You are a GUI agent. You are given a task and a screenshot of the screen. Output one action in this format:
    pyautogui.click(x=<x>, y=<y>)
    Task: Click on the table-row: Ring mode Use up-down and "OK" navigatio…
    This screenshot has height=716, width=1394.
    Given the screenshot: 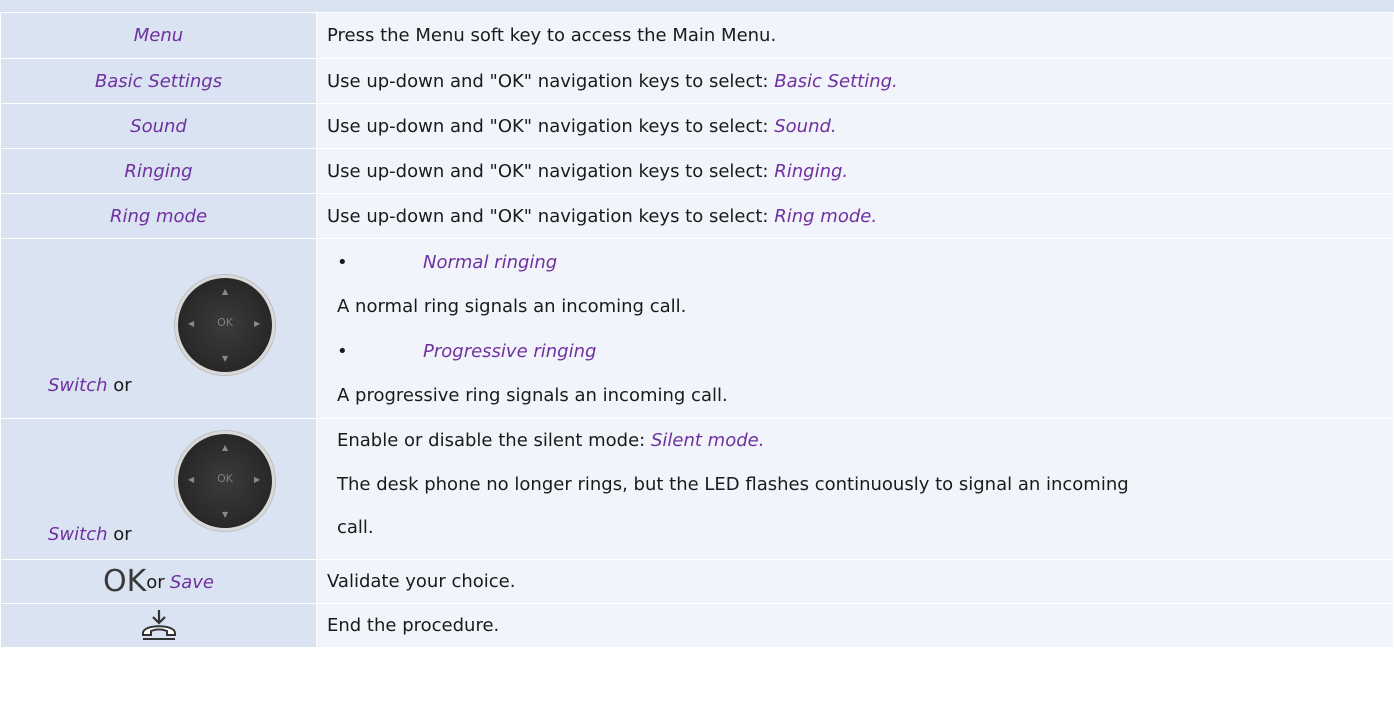 What is the action you would take?
    pyautogui.click(x=697, y=216)
    